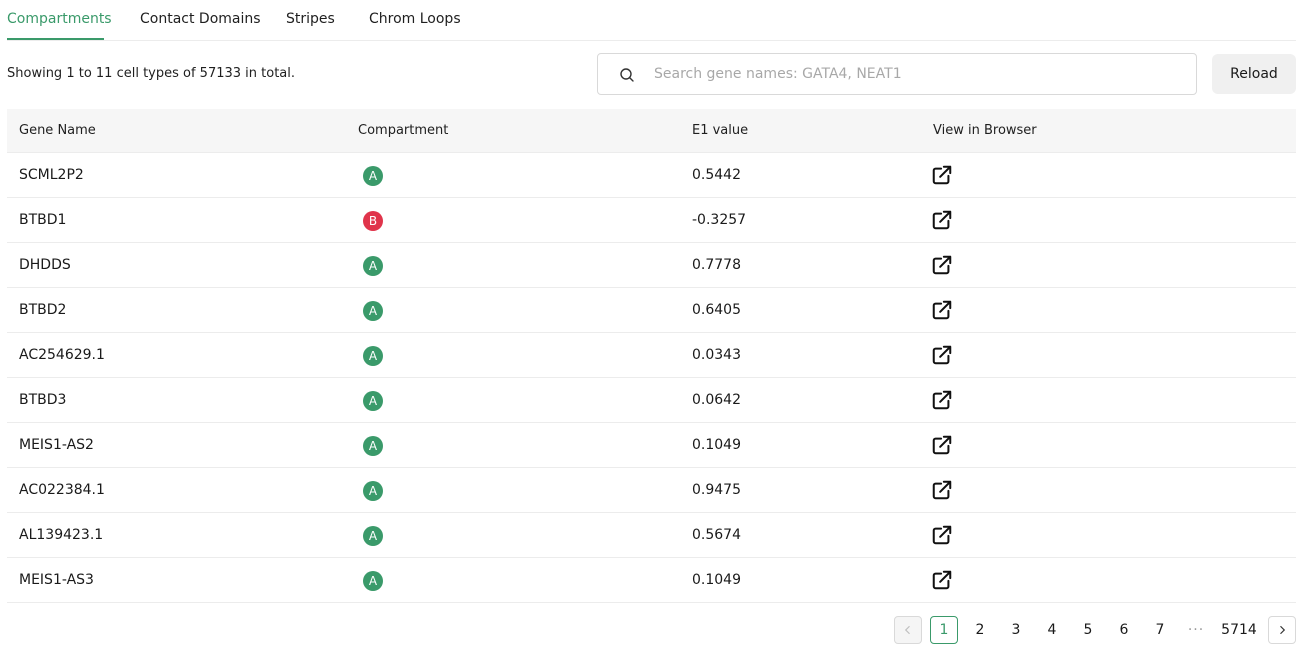  I want to click on page-6-button: 6, so click(1124, 630).